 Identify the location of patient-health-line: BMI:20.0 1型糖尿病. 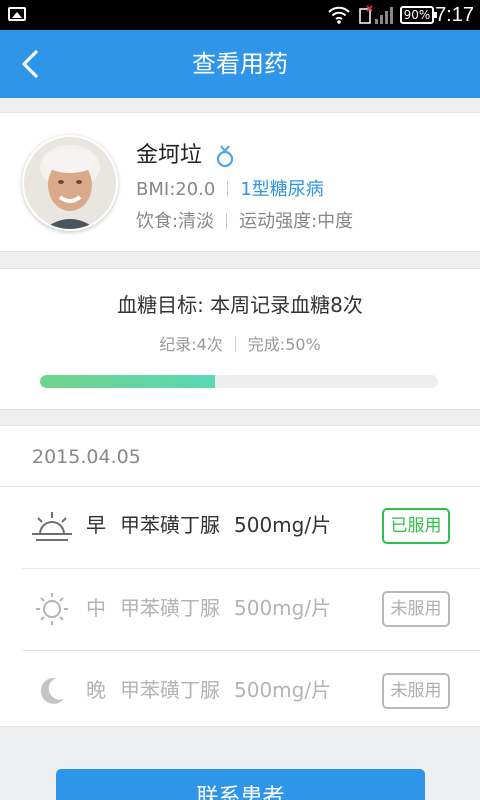
(230, 190).